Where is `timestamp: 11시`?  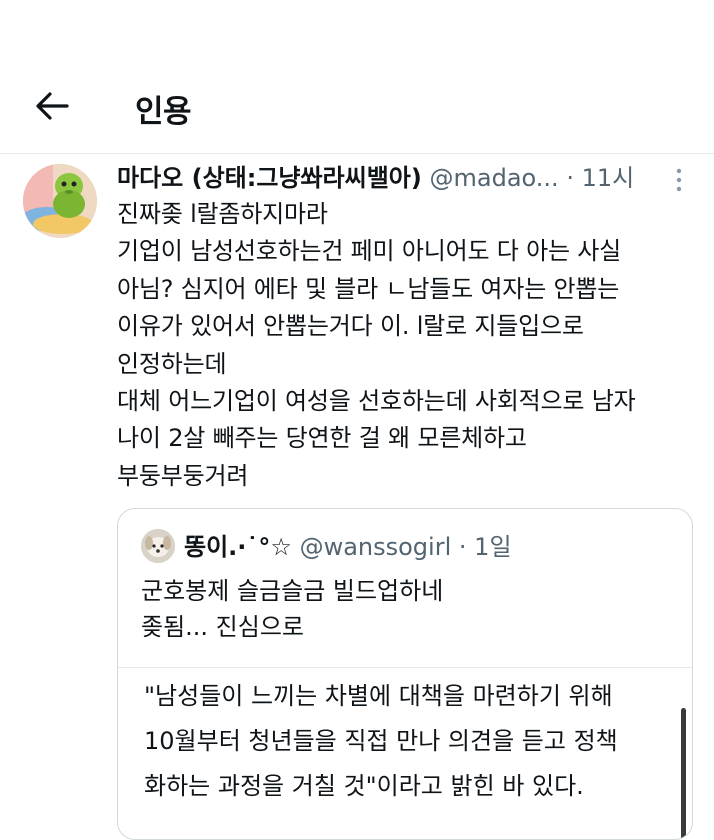 timestamp: 11시 is located at coordinates (608, 178).